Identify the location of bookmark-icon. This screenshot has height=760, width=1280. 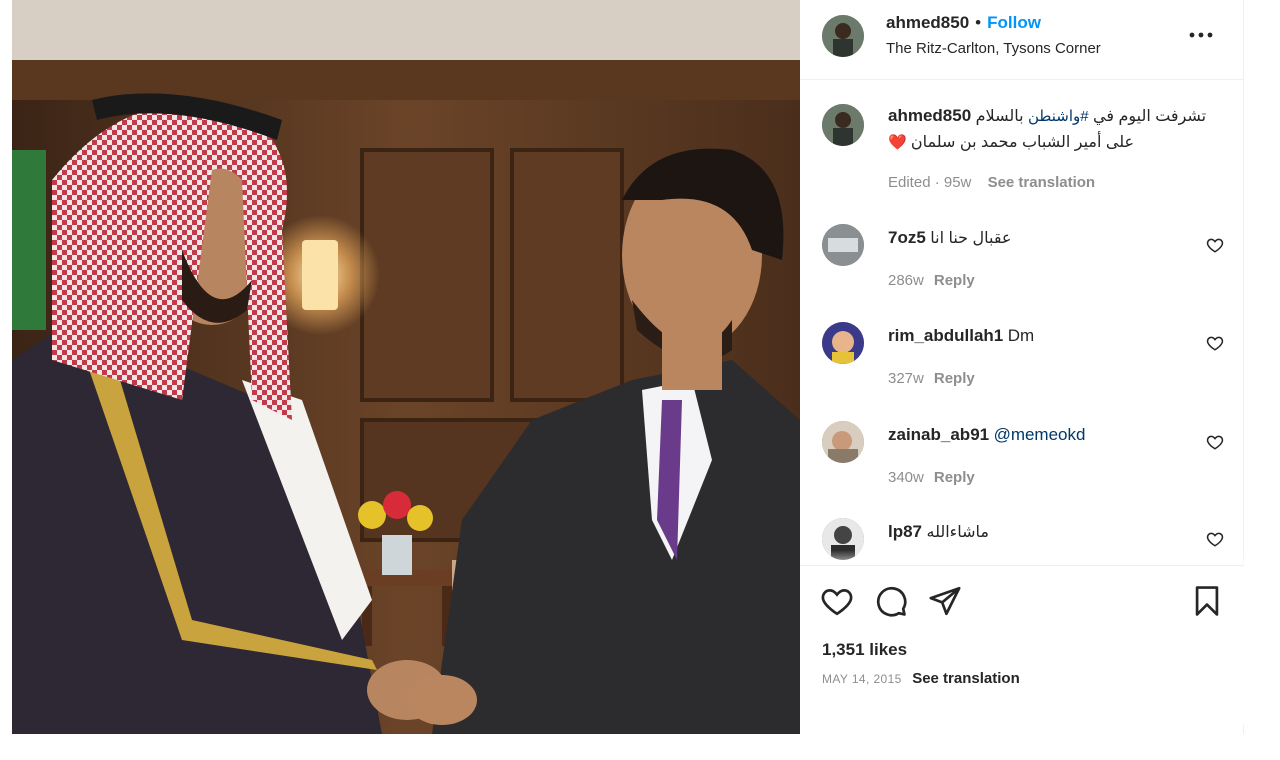
(1207, 601).